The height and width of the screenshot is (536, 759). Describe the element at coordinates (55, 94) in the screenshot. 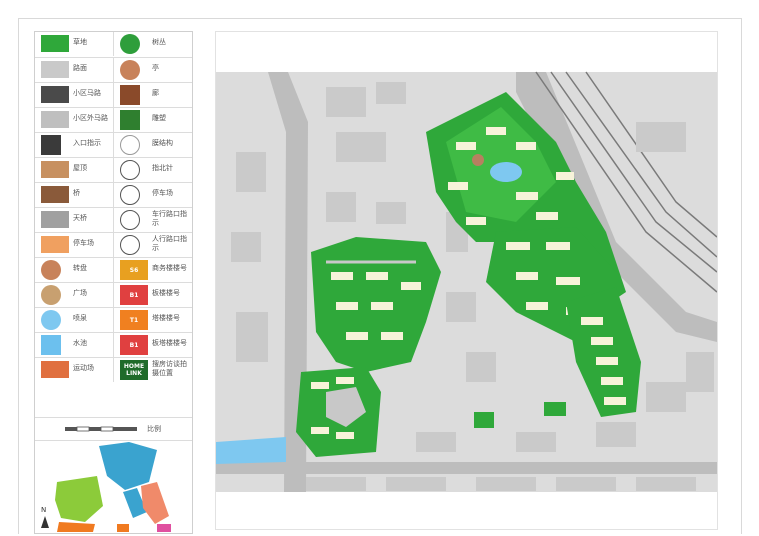

I see `estate-road-swatch` at that location.